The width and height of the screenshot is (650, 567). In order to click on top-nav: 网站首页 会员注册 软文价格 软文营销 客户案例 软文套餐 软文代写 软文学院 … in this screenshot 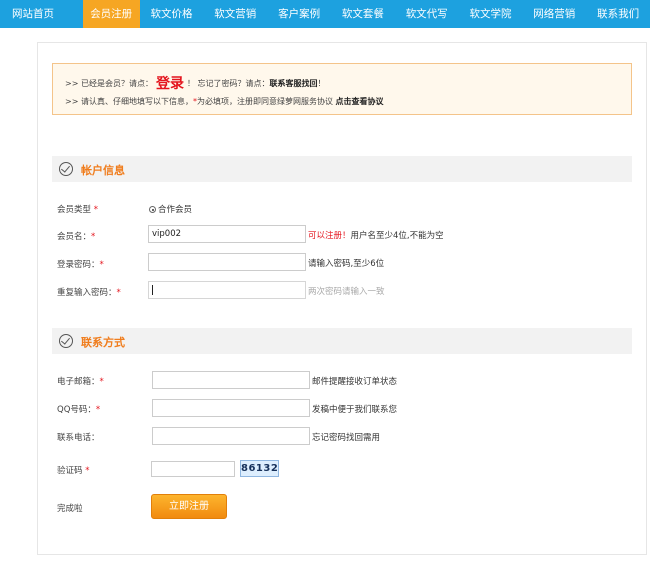, I will do `click(325, 14)`.